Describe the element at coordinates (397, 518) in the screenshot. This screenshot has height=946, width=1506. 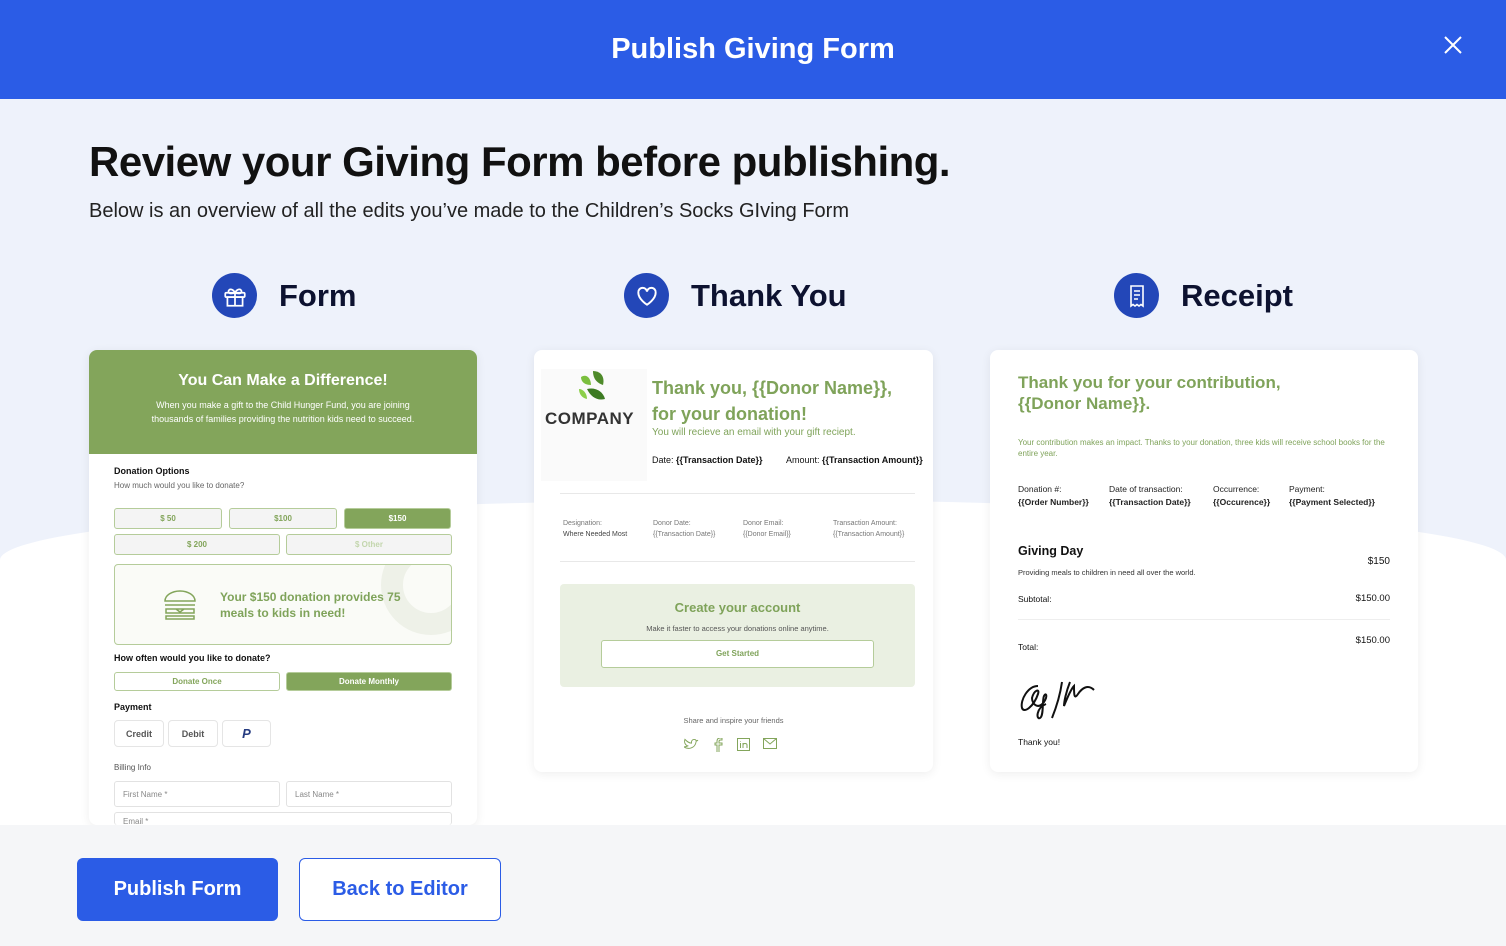
I see `amount-150: $150` at that location.